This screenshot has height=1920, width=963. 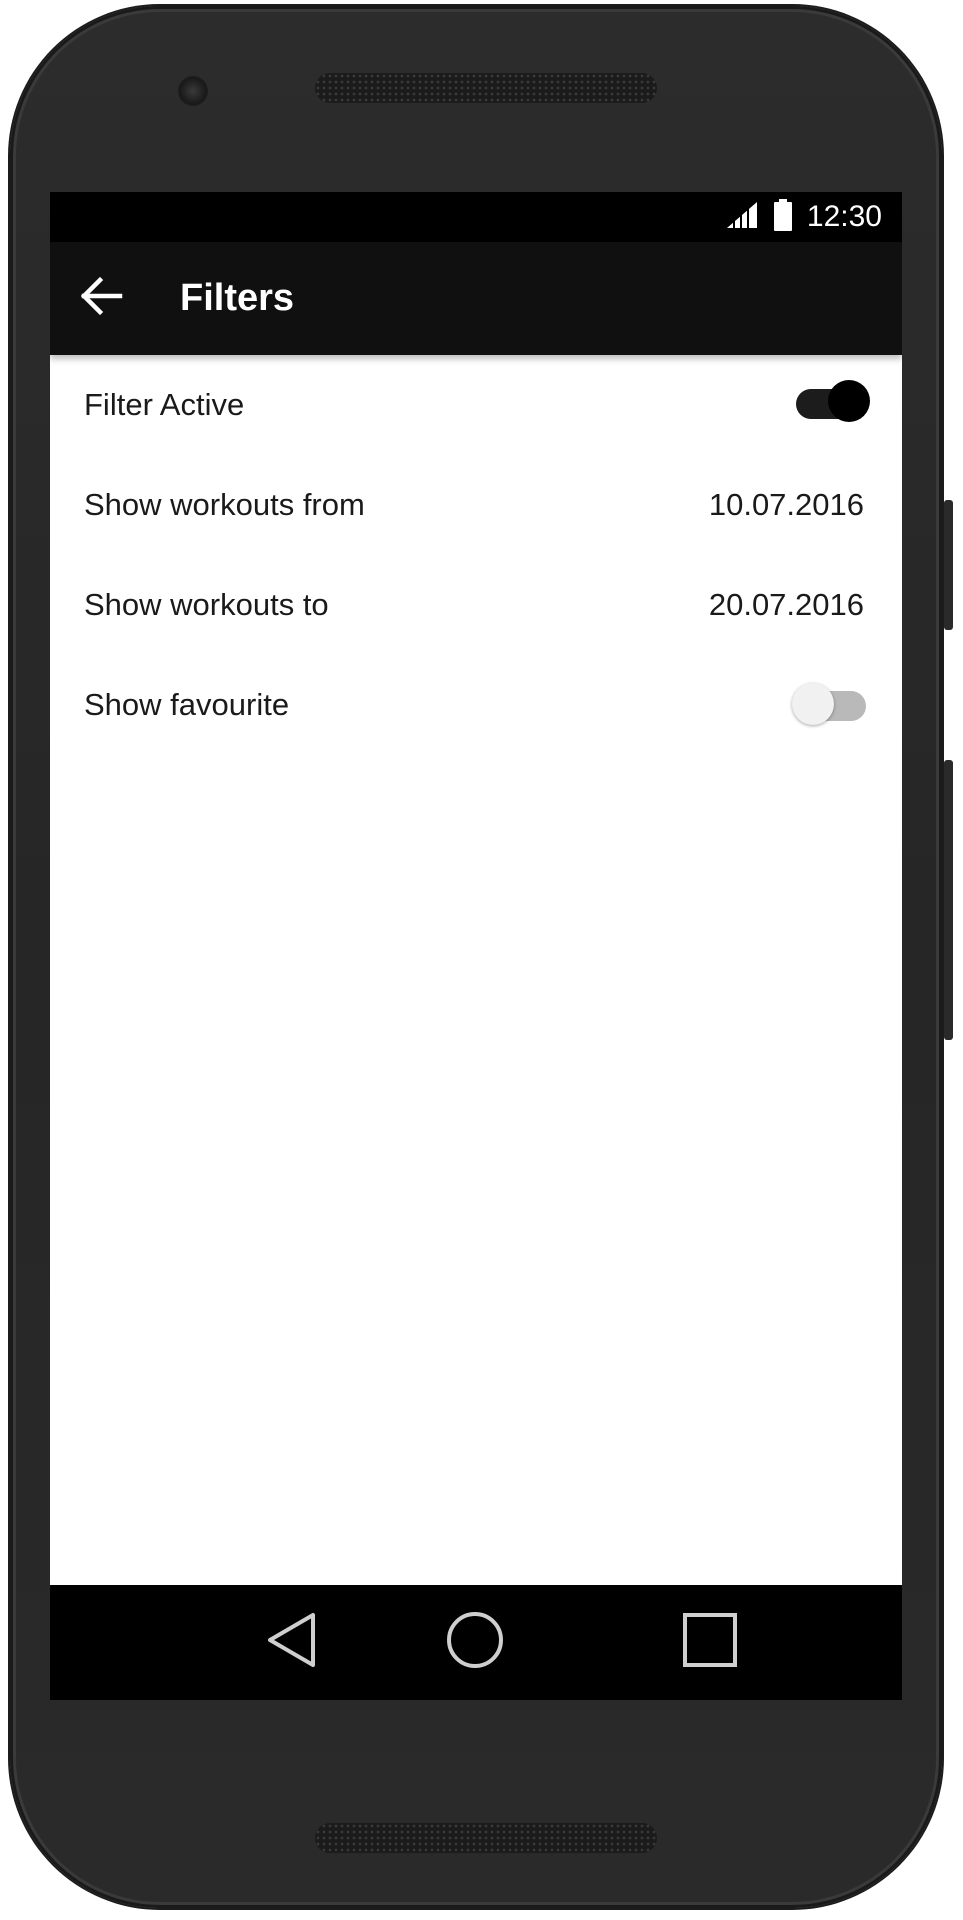 What do you see at coordinates (476, 298) in the screenshot?
I see `app-bar: Filters` at bounding box center [476, 298].